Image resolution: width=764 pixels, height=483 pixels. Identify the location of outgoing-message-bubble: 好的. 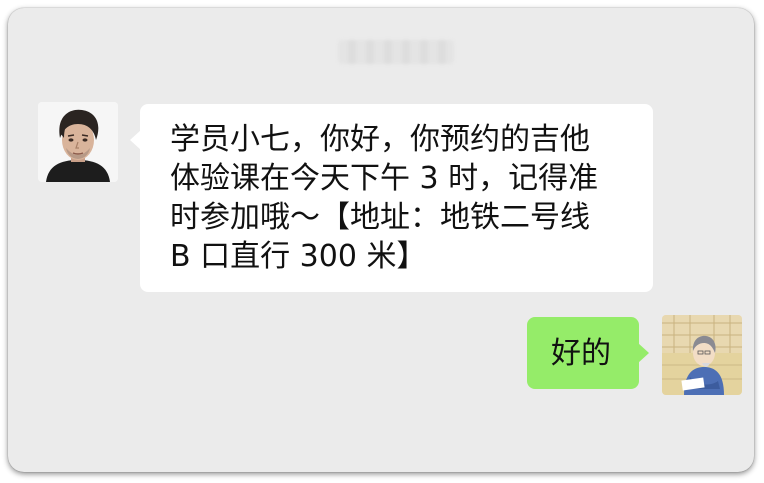
(588, 353).